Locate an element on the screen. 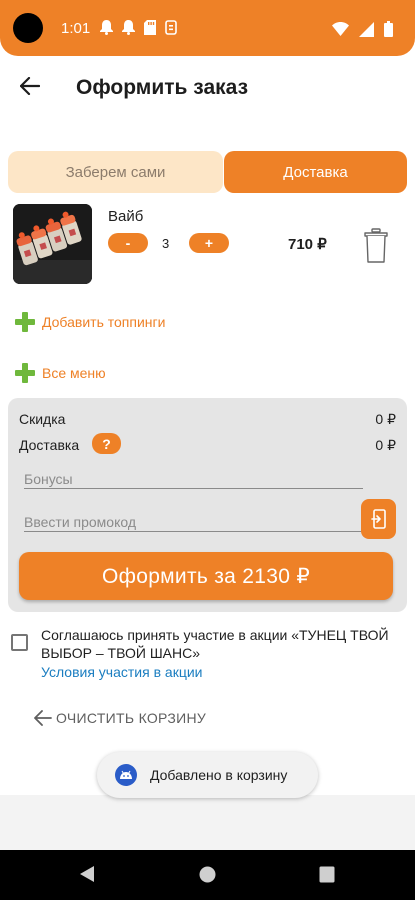  promo-code-input is located at coordinates (193, 519).